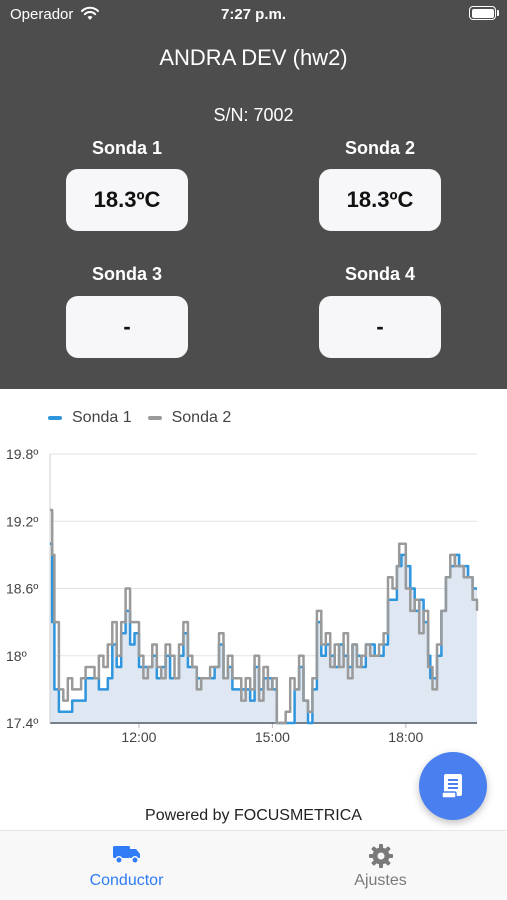  Describe the element at coordinates (253, 57) in the screenshot. I see `device-title: ANDRA DEV (hw2)` at that location.